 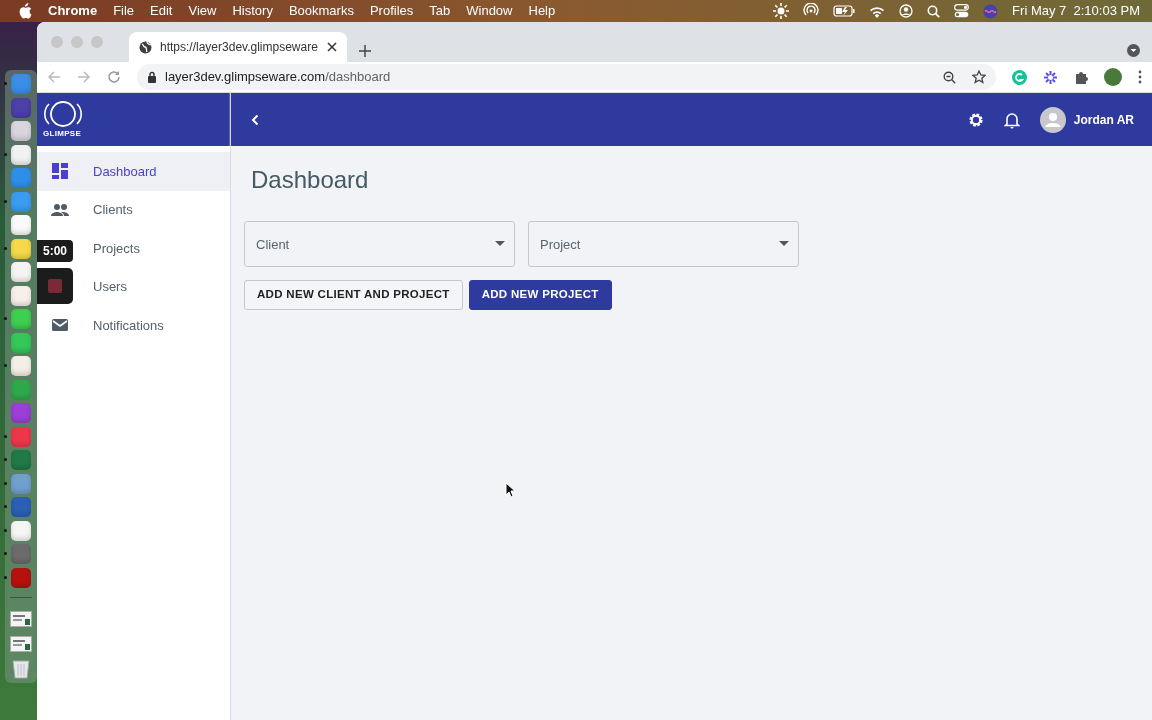 What do you see at coordinates (310, 180) in the screenshot?
I see `page-title: Dashboard` at bounding box center [310, 180].